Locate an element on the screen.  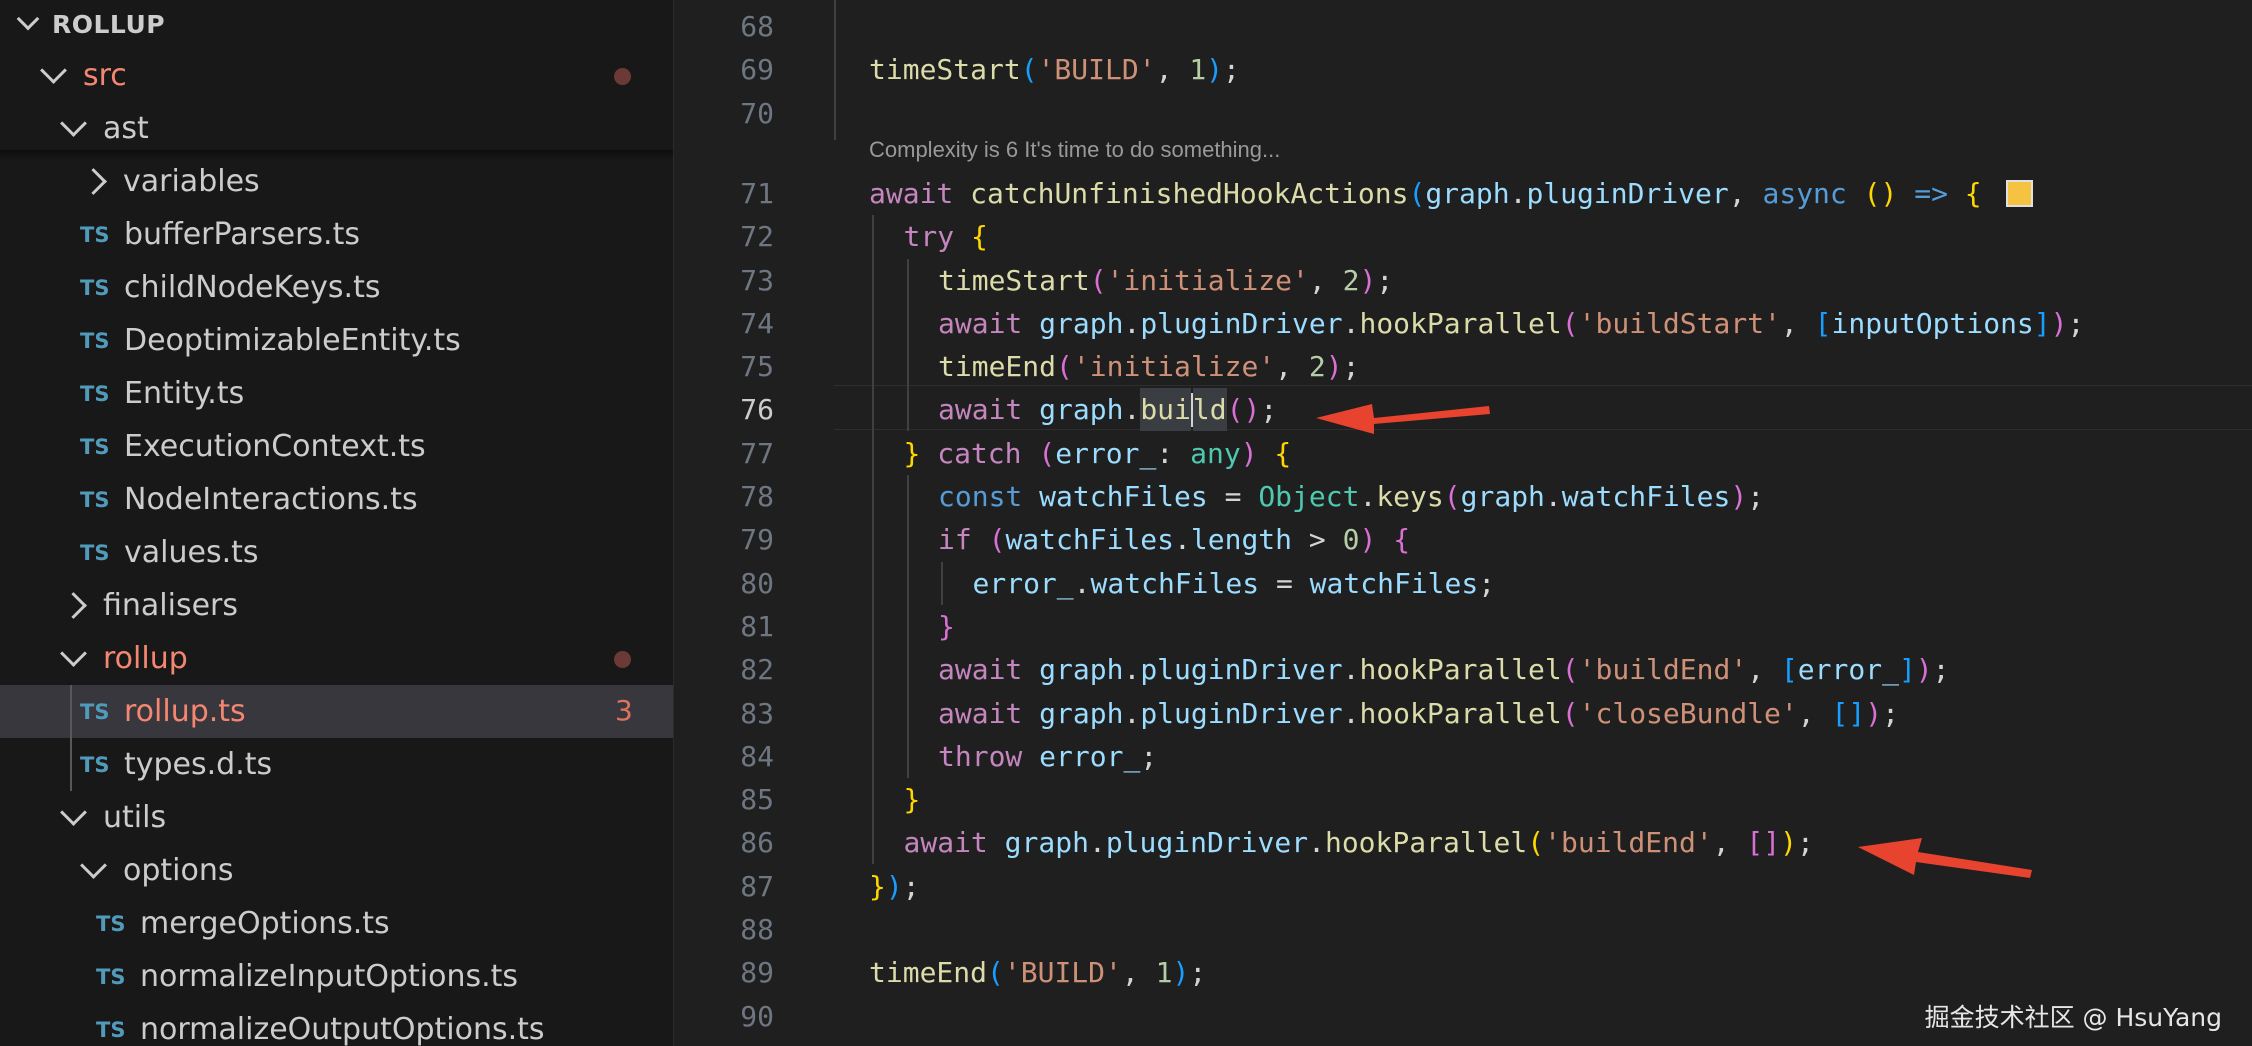
code-token: catchUnfinishedHookActions is located at coordinates (1189, 193).